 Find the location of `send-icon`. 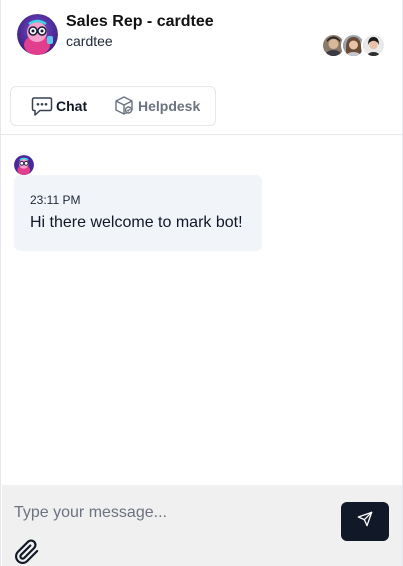

send-icon is located at coordinates (365, 521).